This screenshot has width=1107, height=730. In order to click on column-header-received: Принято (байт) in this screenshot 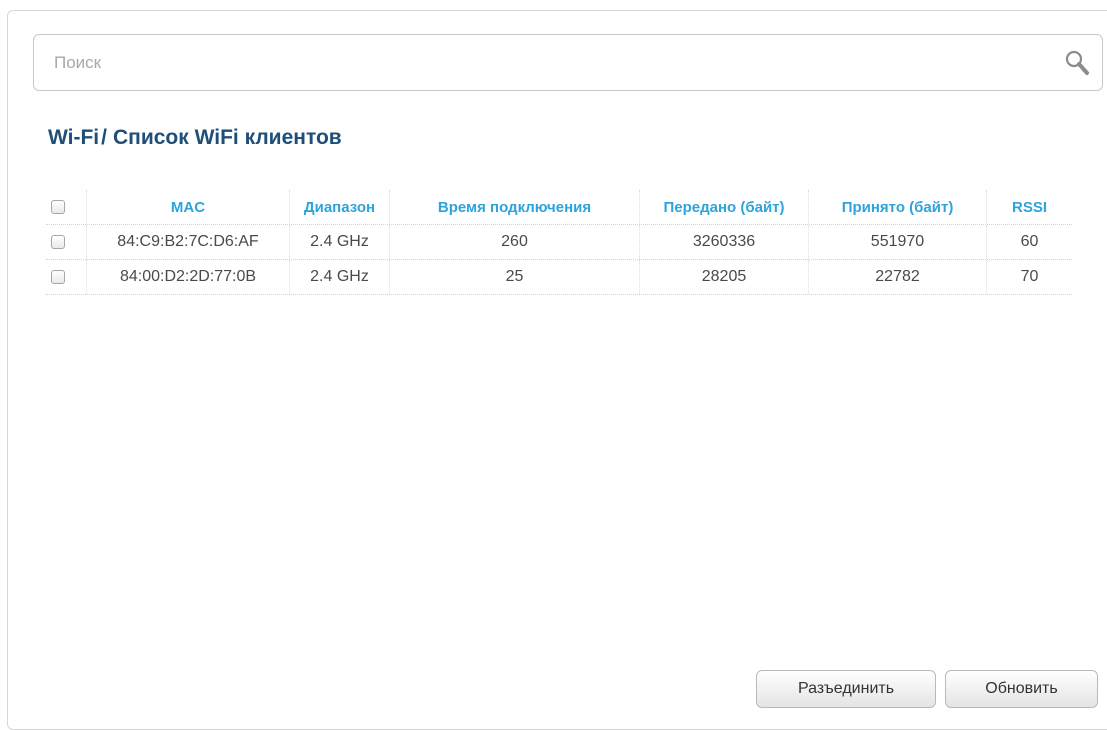, I will do `click(898, 207)`.